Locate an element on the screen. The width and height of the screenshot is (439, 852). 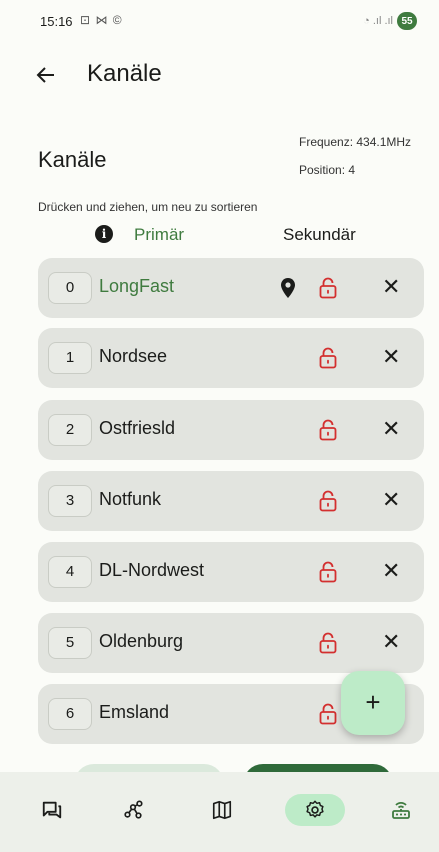
nodes-icon is located at coordinates (133, 809).